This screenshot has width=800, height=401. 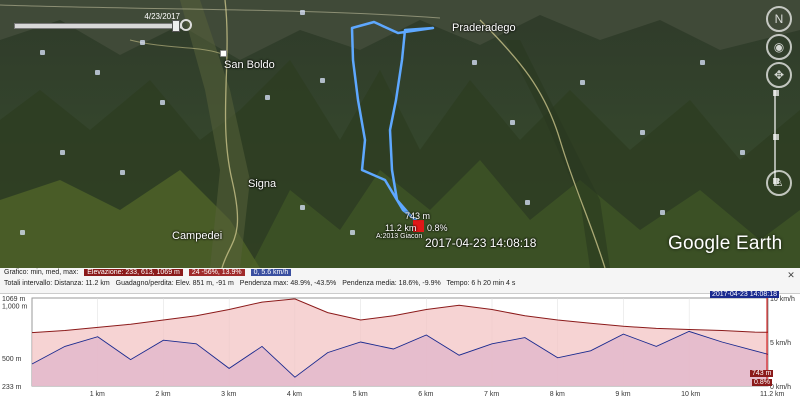 What do you see at coordinates (288, 283) in the screenshot?
I see `max-slope-label: Pendenza max: 48.9%, -43.5%` at bounding box center [288, 283].